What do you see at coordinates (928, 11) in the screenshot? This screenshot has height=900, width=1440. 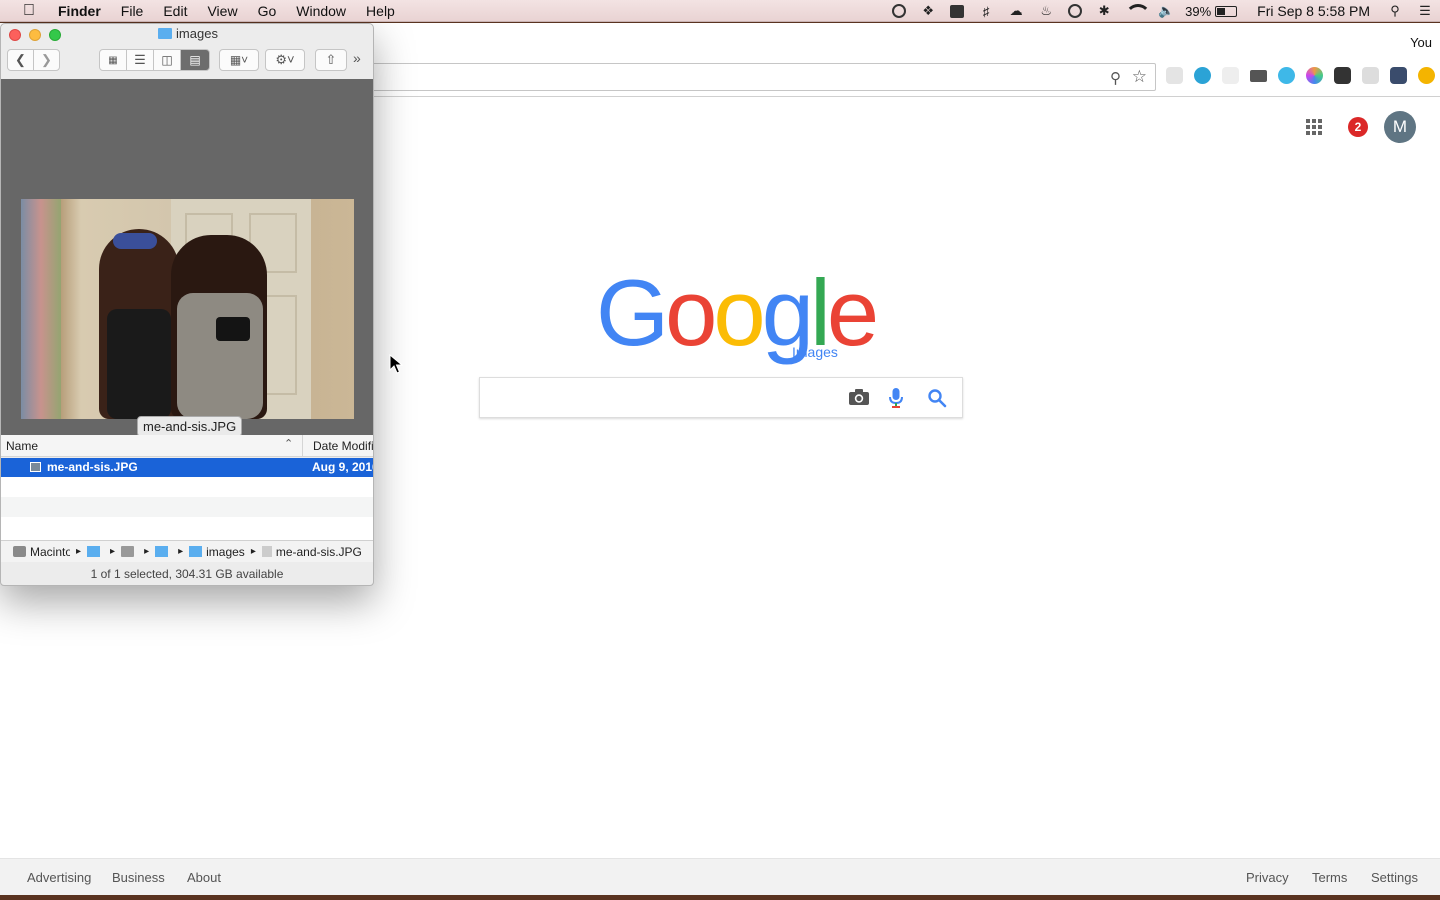 I see `dropbox-icon: ❖` at bounding box center [928, 11].